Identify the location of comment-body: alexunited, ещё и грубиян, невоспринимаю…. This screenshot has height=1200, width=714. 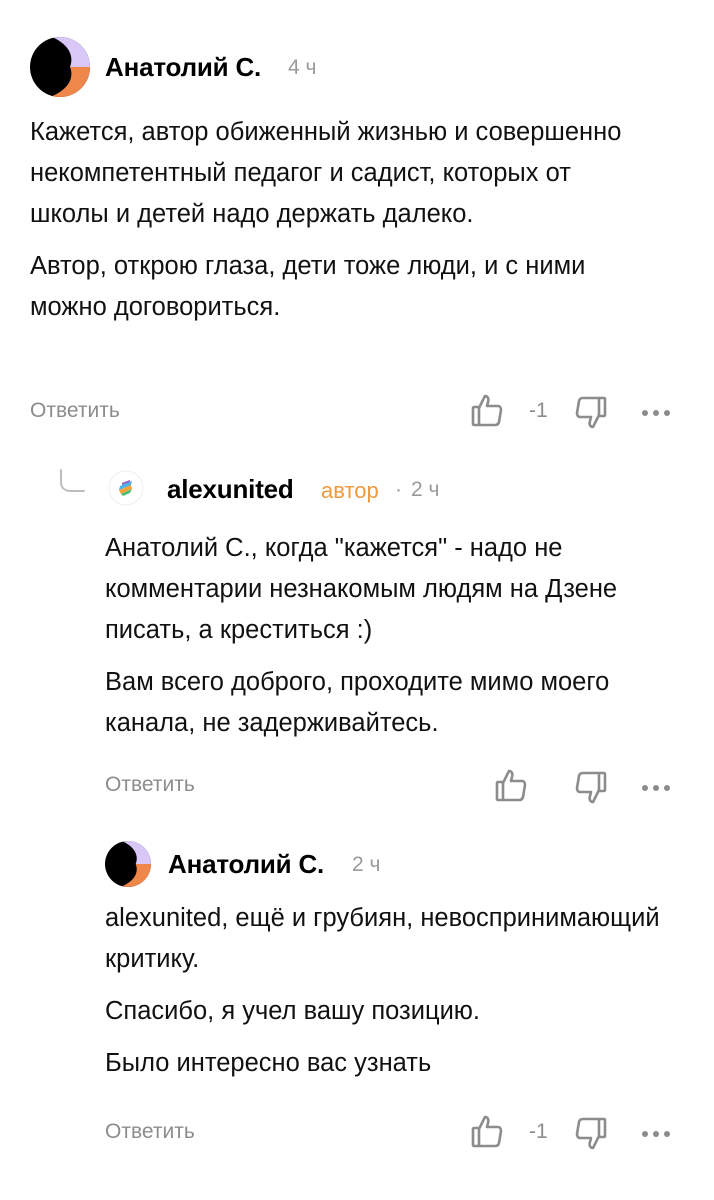
(390, 991).